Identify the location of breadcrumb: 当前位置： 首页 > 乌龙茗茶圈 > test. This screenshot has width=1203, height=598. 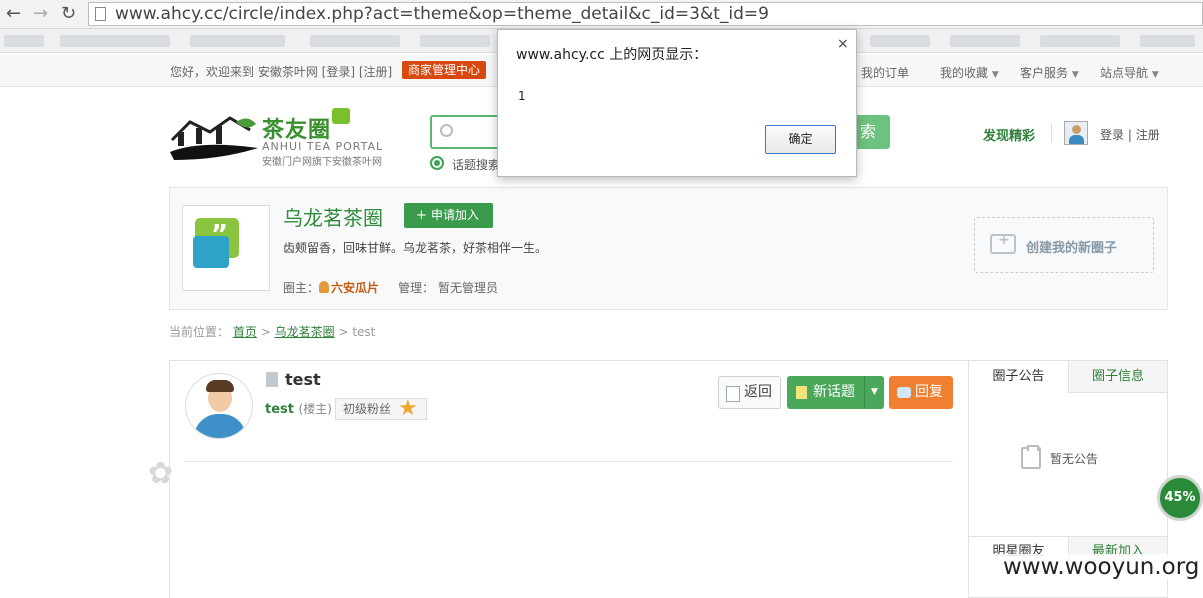
(272, 331).